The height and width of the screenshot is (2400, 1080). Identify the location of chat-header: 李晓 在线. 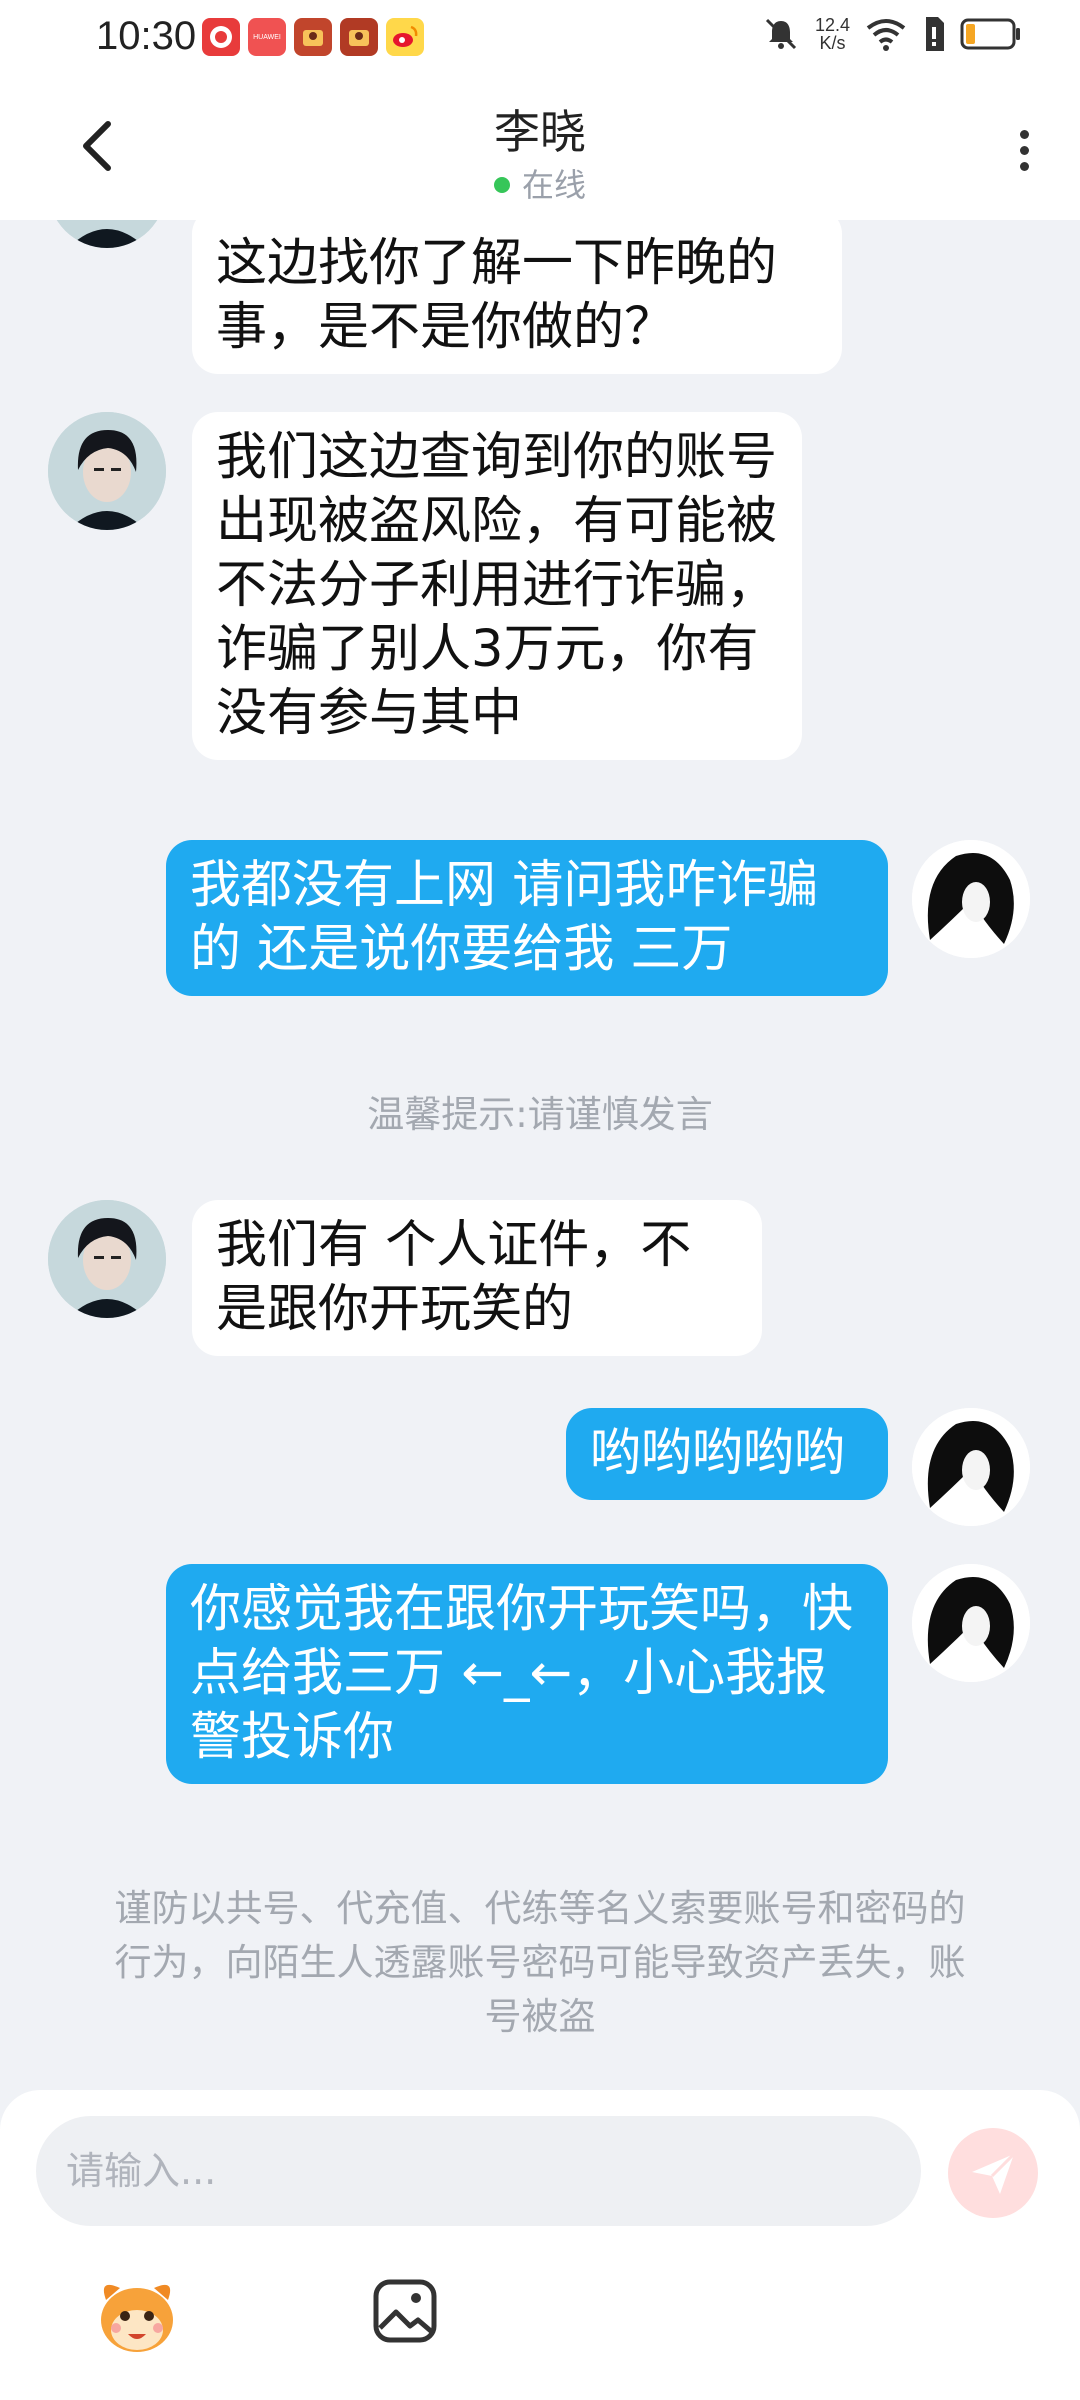
(540, 150).